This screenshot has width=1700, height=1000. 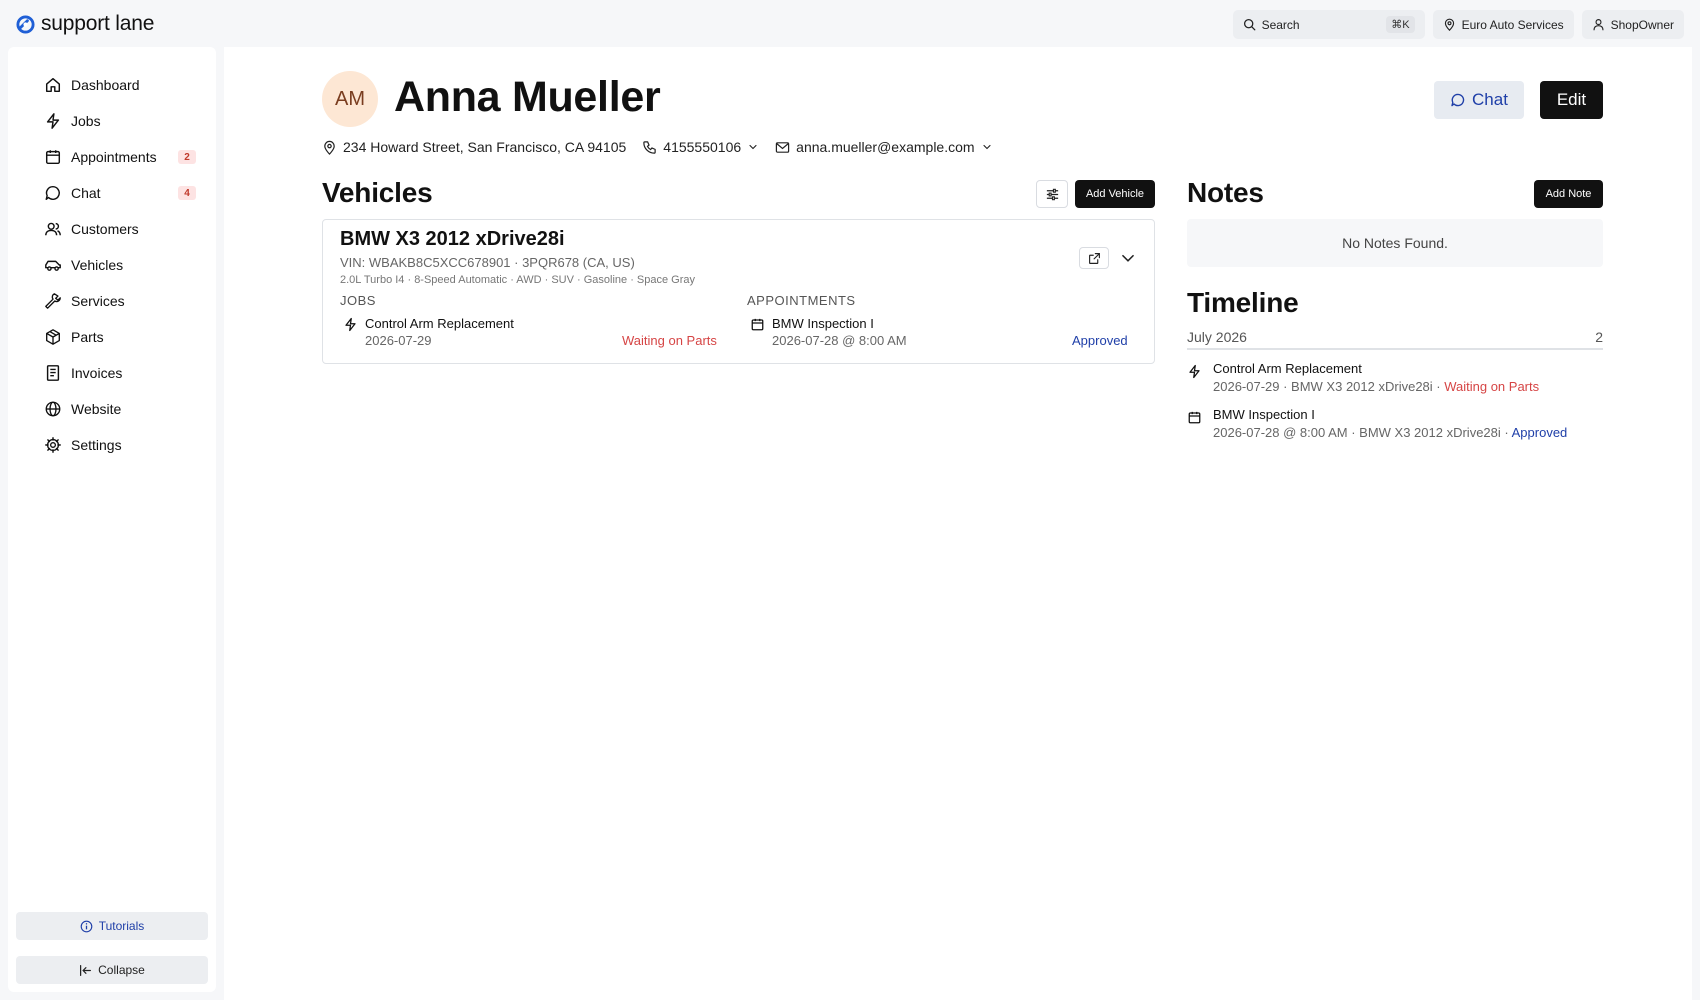 What do you see at coordinates (53, 373) in the screenshot?
I see `receipt-icon` at bounding box center [53, 373].